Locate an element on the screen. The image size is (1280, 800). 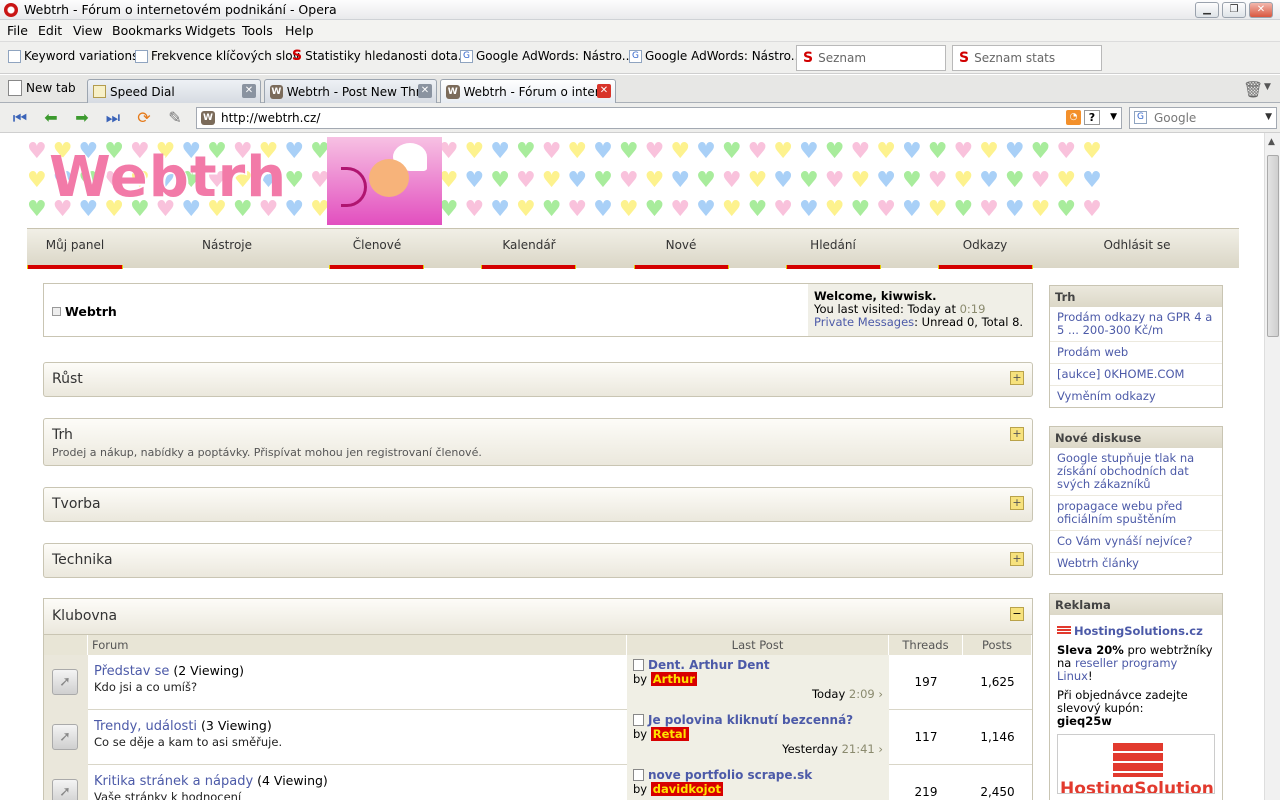
vertical-scrollbar: ▲ is located at coordinates (1272, 466).